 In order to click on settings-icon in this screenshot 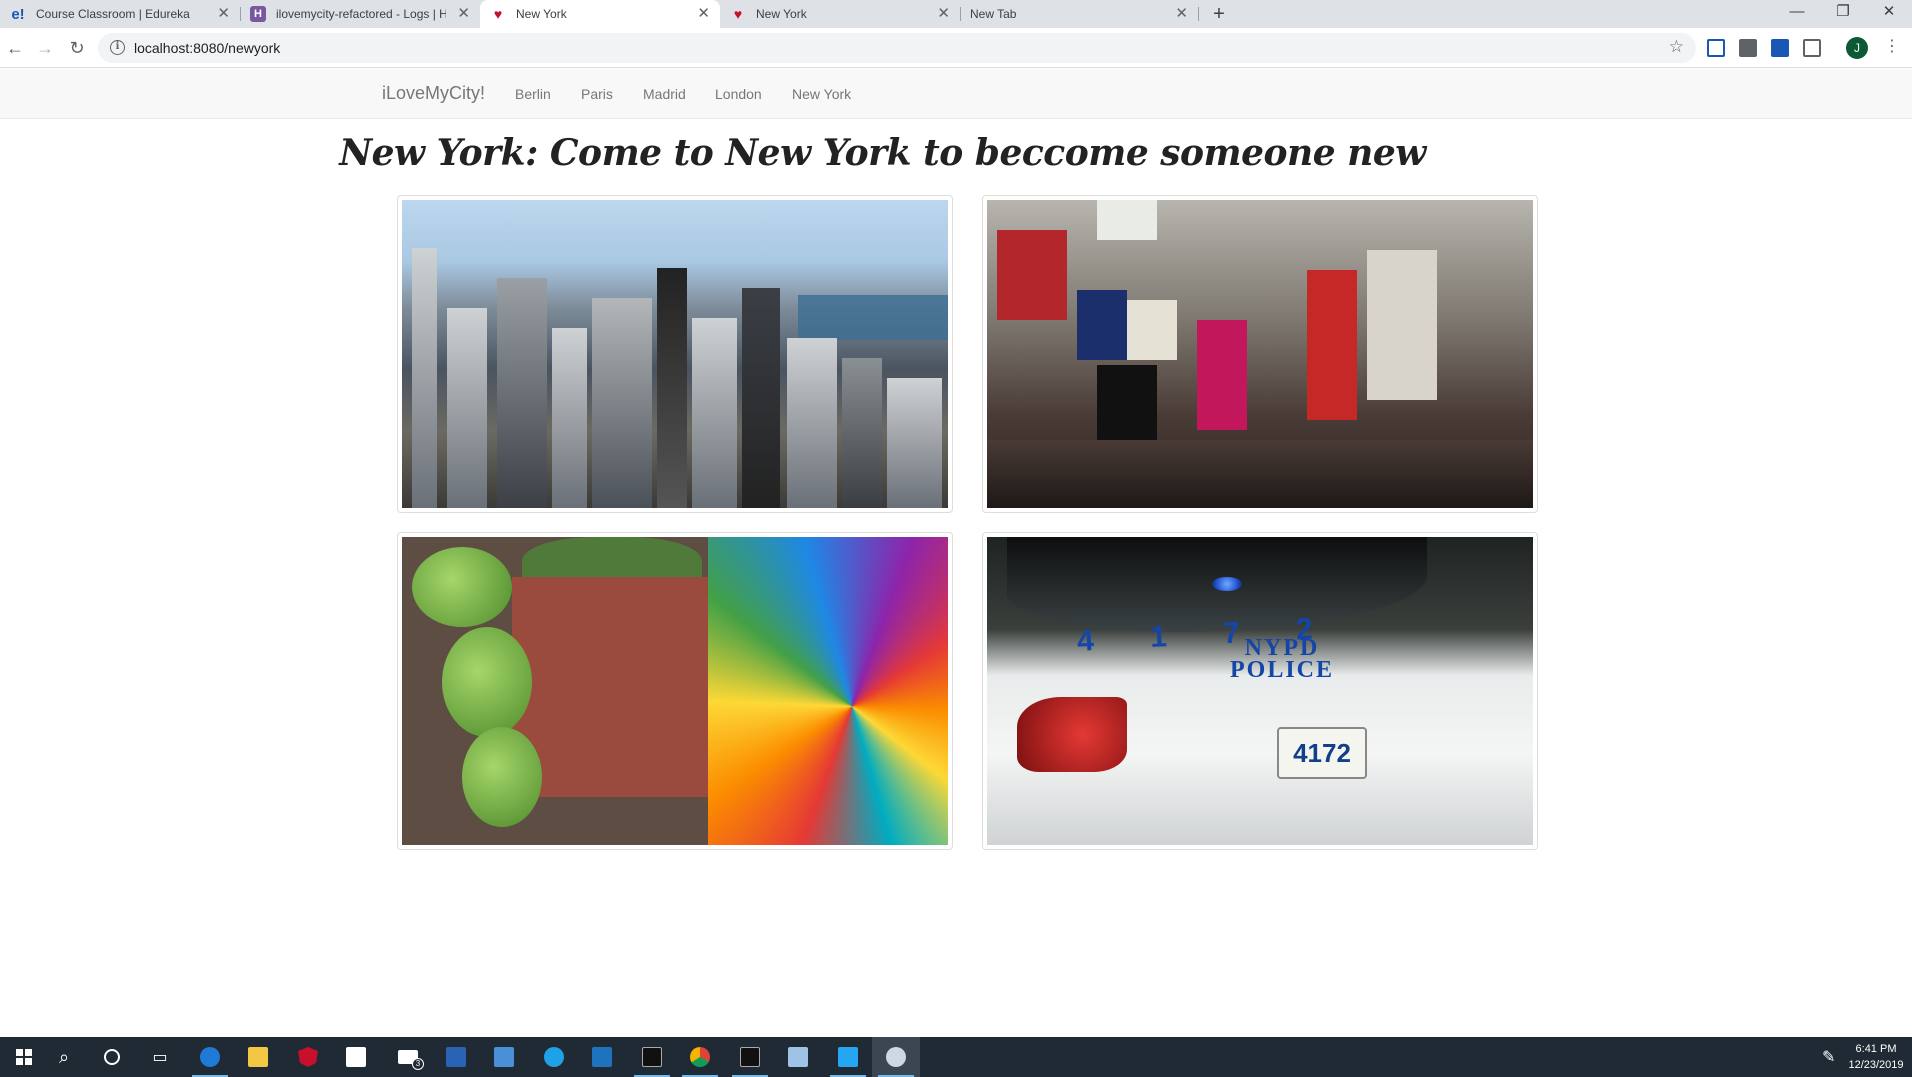, I will do `click(602, 1057)`.